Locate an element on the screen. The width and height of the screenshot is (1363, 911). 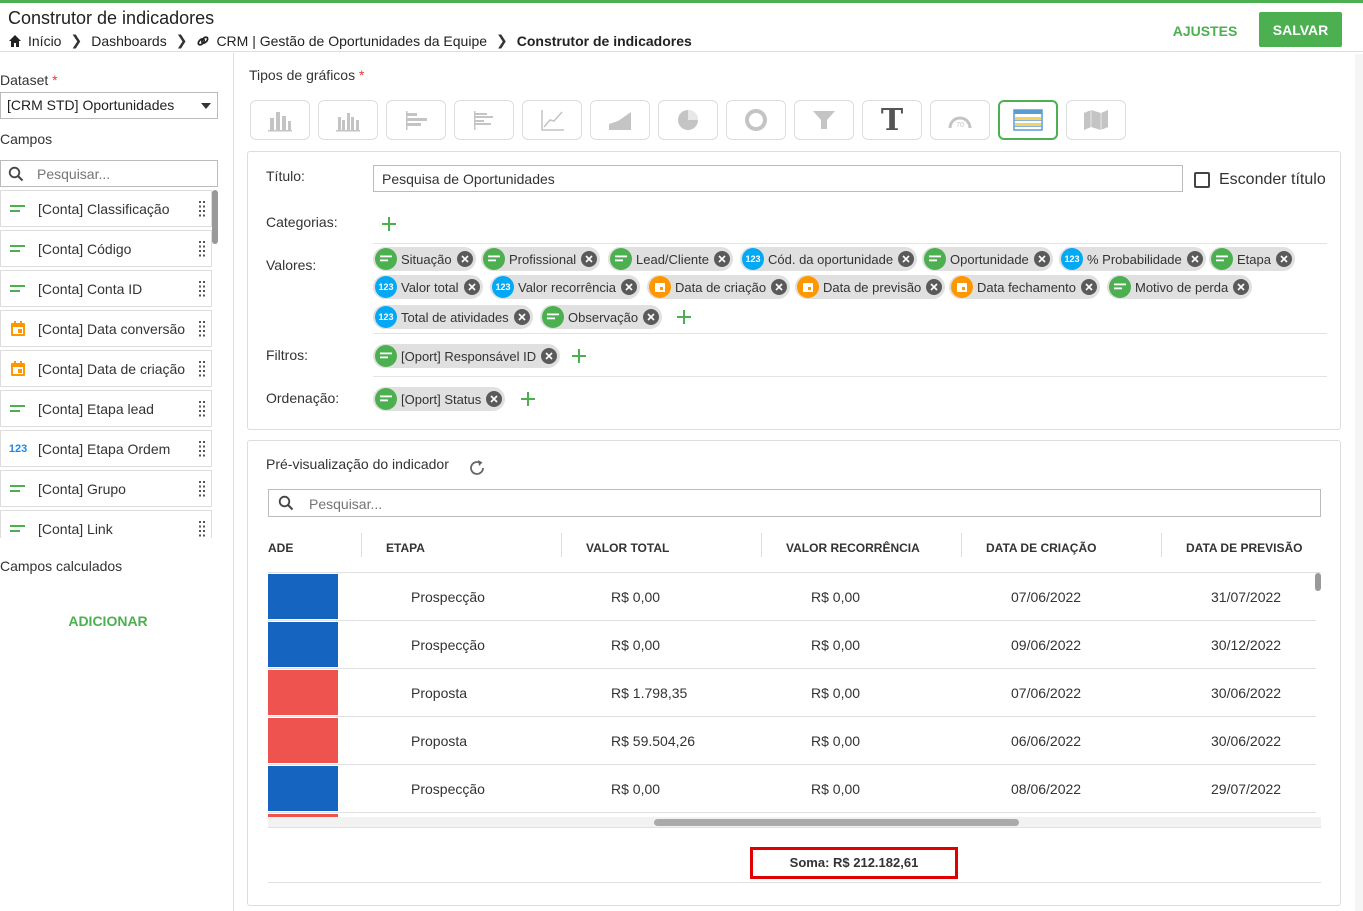
field-chip: [Oport] Responsável ID is located at coordinates (467, 356).